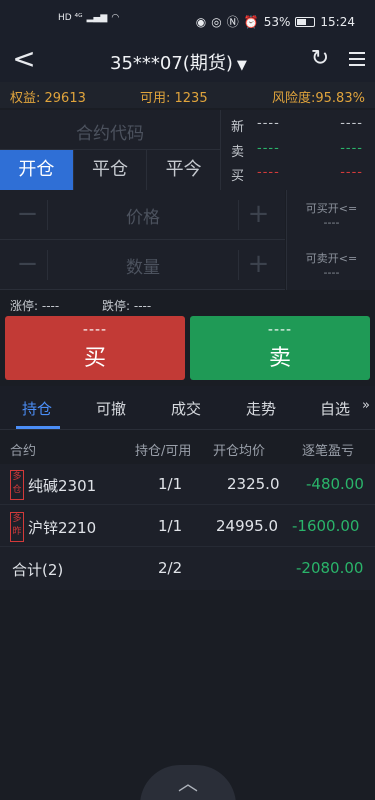 The image size is (375, 800). Describe the element at coordinates (37, 408) in the screenshot. I see `tab-positions: 持仓` at that location.